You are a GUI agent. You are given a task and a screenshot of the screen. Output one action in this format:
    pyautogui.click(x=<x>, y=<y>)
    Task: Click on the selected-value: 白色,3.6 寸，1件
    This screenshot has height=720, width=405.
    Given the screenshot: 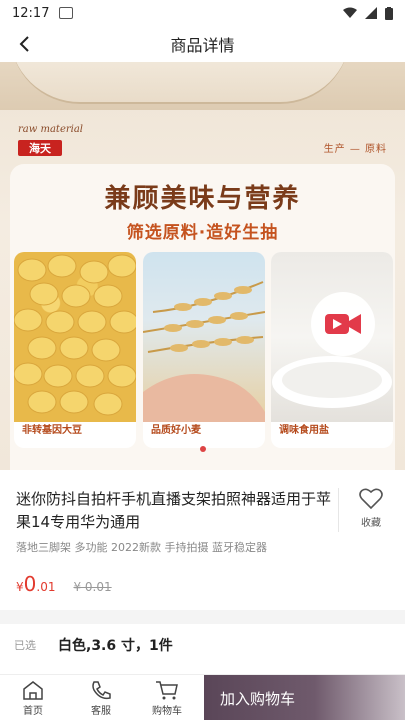 What is the action you would take?
    pyautogui.click(x=115, y=646)
    